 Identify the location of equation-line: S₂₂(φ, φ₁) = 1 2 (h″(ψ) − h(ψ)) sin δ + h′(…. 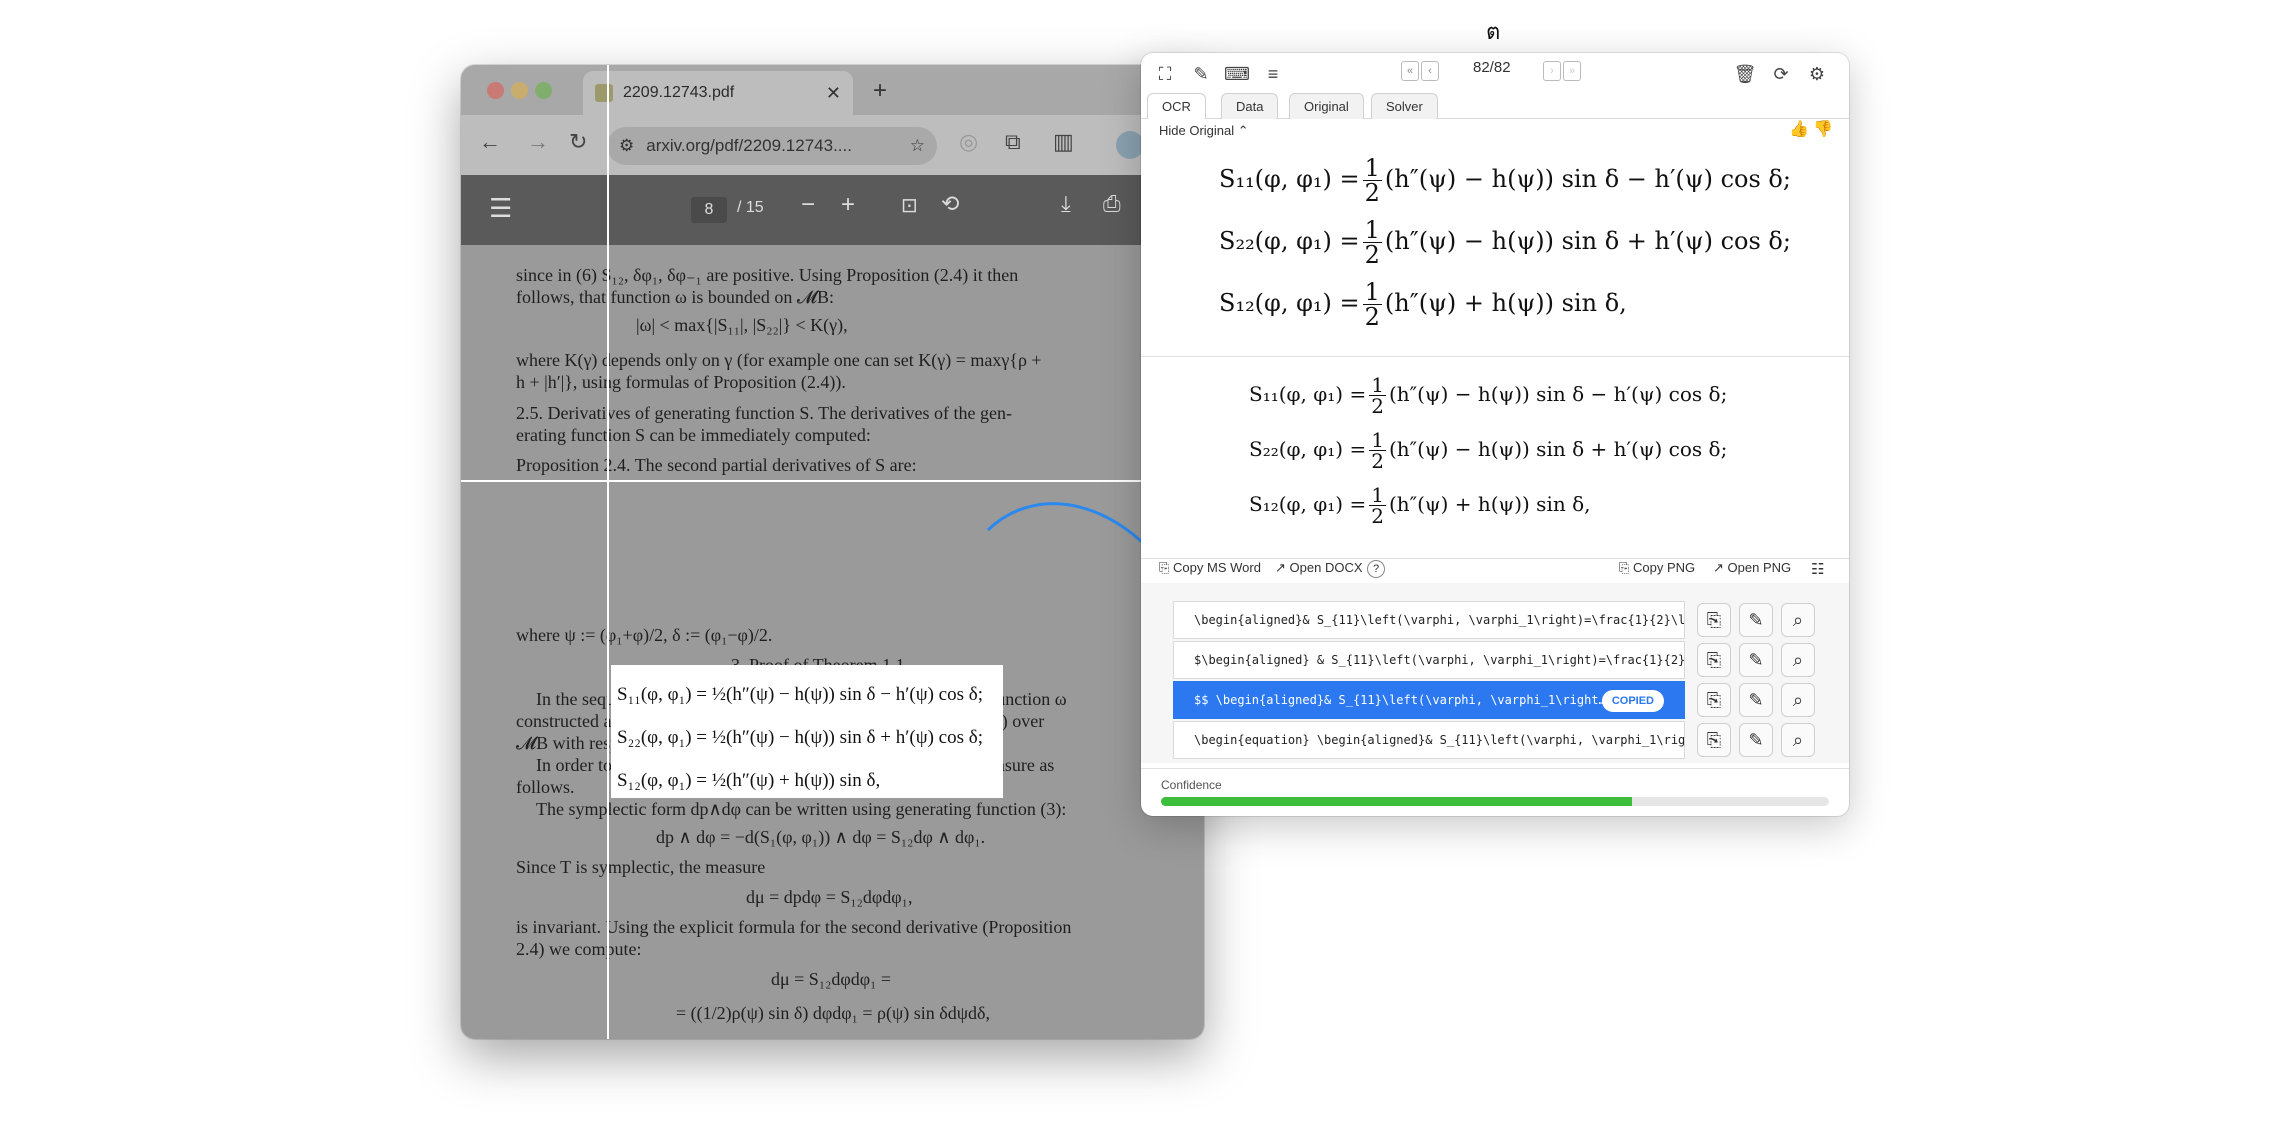
(1505, 242).